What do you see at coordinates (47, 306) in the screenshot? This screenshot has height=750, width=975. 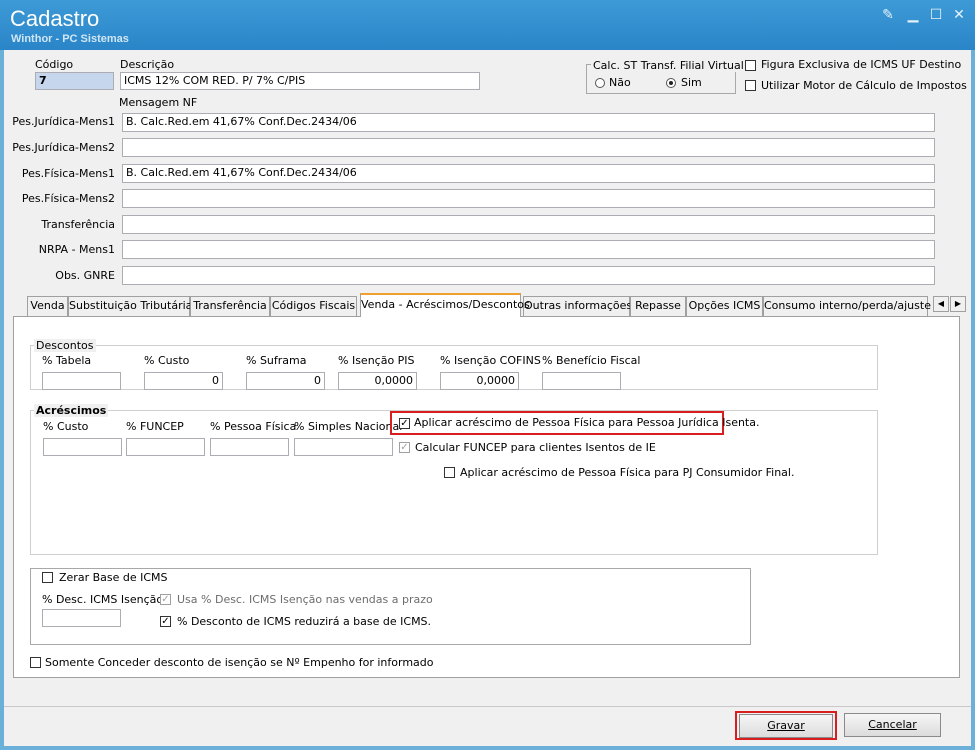 I see `tab-venda: Venda` at bounding box center [47, 306].